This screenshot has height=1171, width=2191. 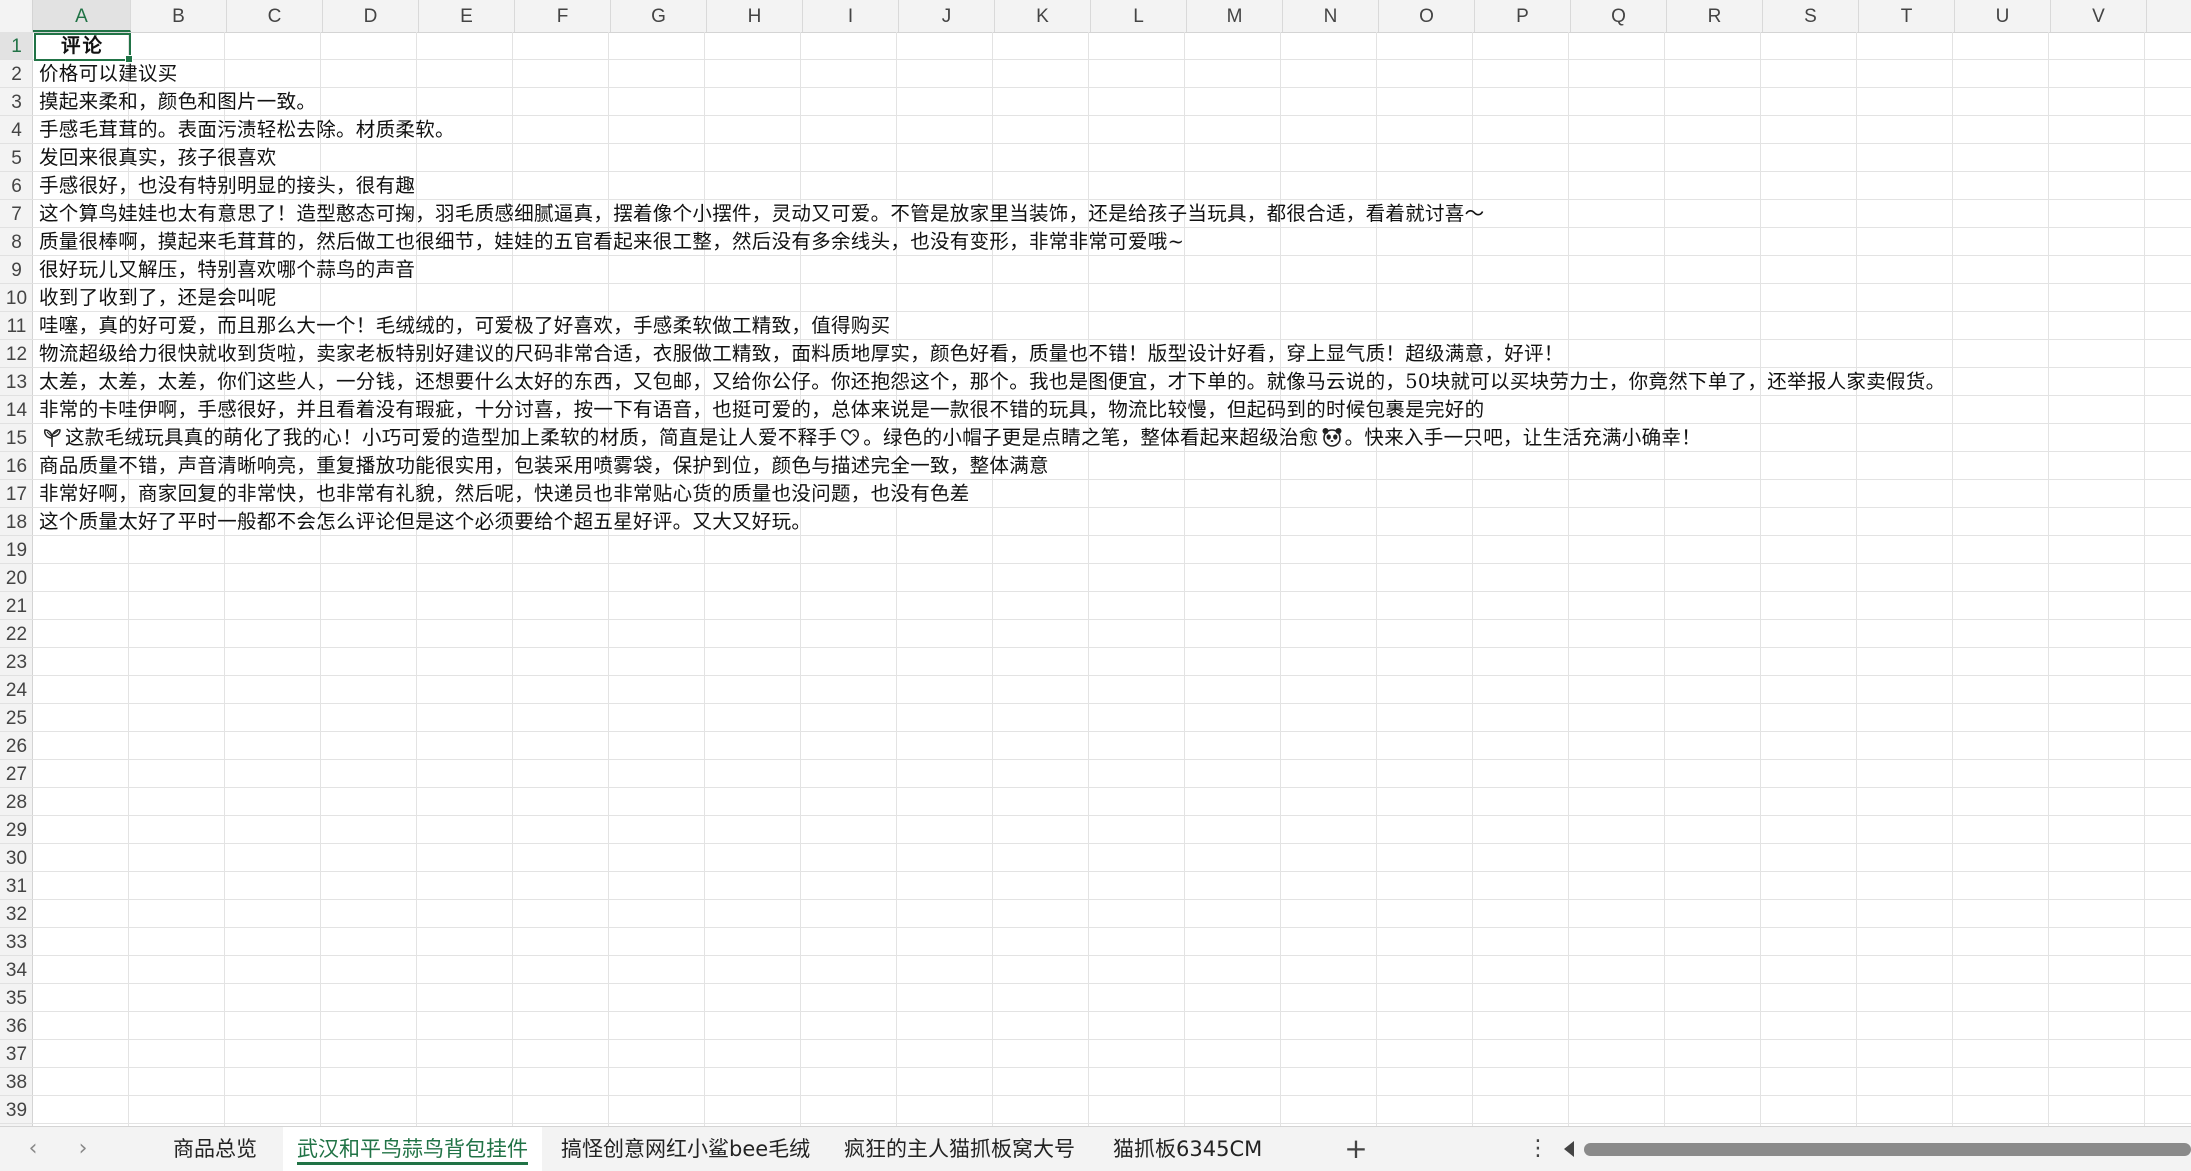 I want to click on column-header-a: A, so click(x=82, y=16).